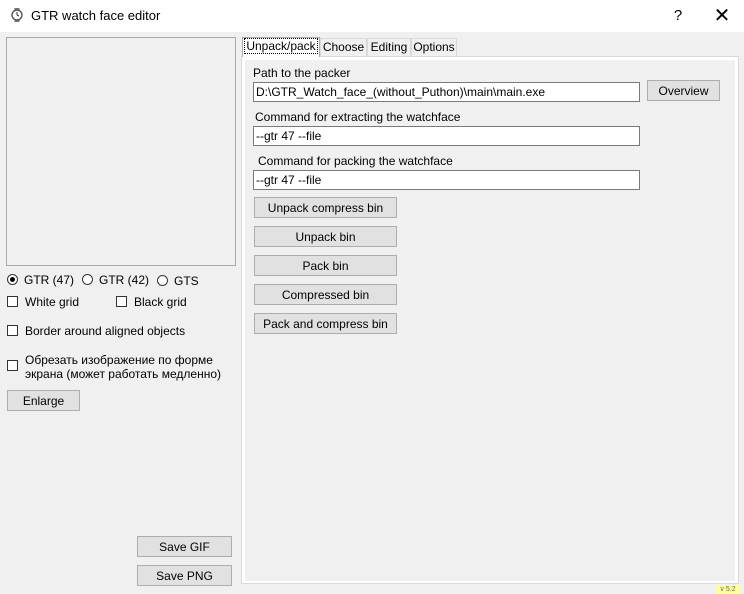  Describe the element at coordinates (343, 47) in the screenshot. I see `tab-choose: Choose` at that location.